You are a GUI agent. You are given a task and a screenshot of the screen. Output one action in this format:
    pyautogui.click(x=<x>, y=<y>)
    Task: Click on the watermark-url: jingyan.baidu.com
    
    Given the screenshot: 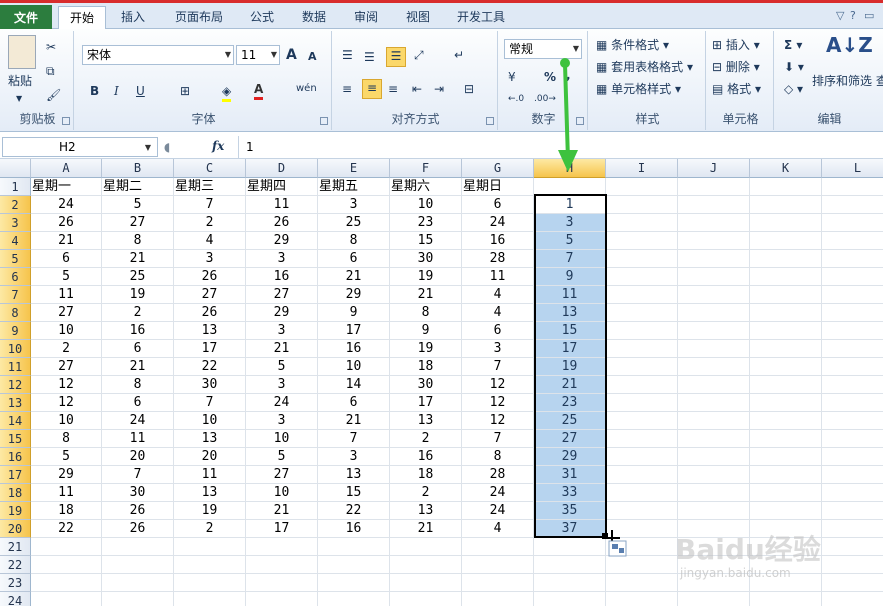 What is the action you would take?
    pyautogui.click(x=735, y=573)
    